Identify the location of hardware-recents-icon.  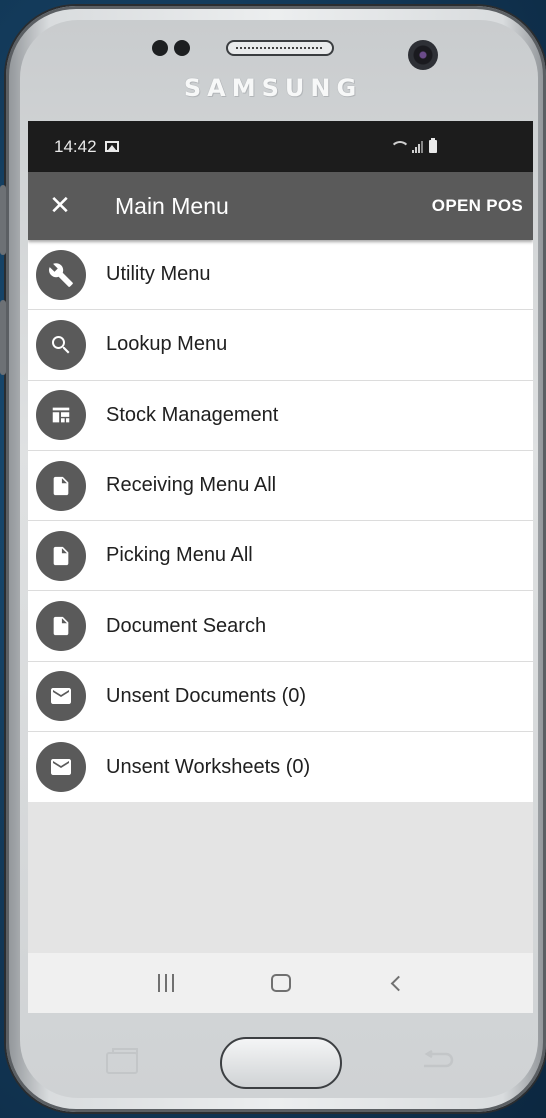
(122, 1061).